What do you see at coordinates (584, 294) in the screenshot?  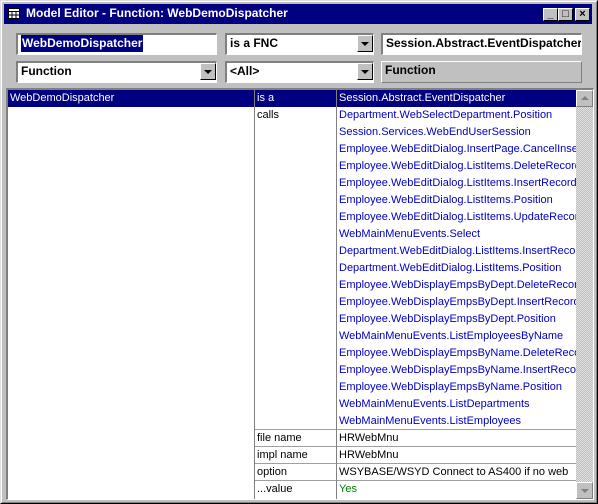 I see `vertical-scrollbar` at bounding box center [584, 294].